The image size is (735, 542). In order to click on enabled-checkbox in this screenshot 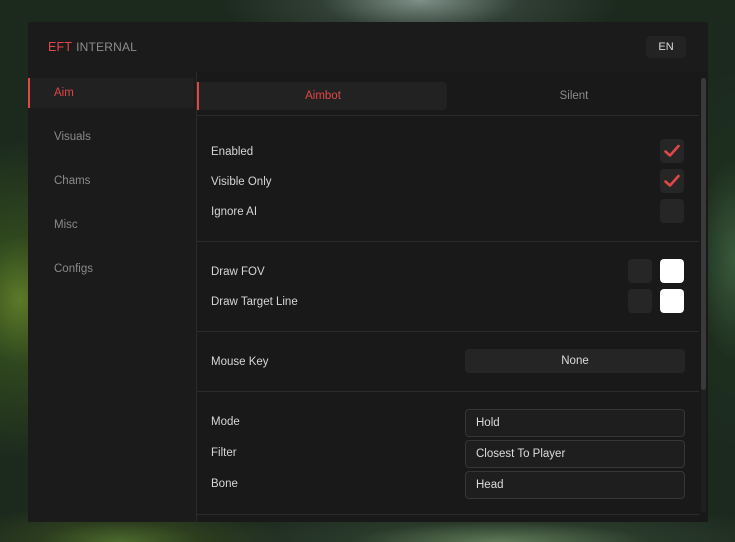, I will do `click(672, 151)`.